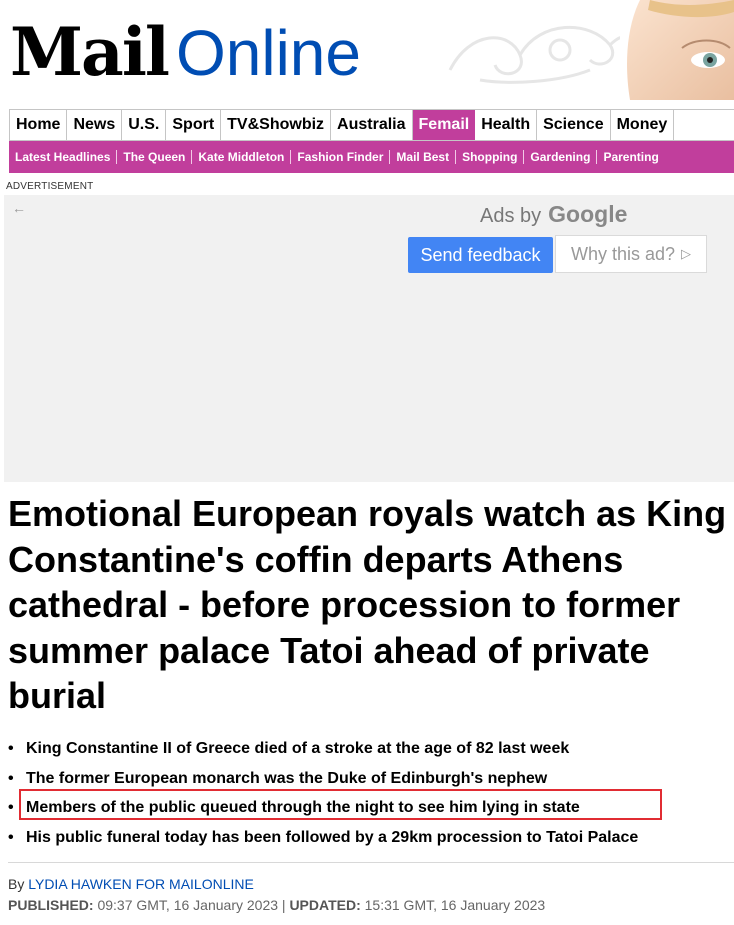  Describe the element at coordinates (340, 804) in the screenshot. I see `highlight-annotation-box` at that location.